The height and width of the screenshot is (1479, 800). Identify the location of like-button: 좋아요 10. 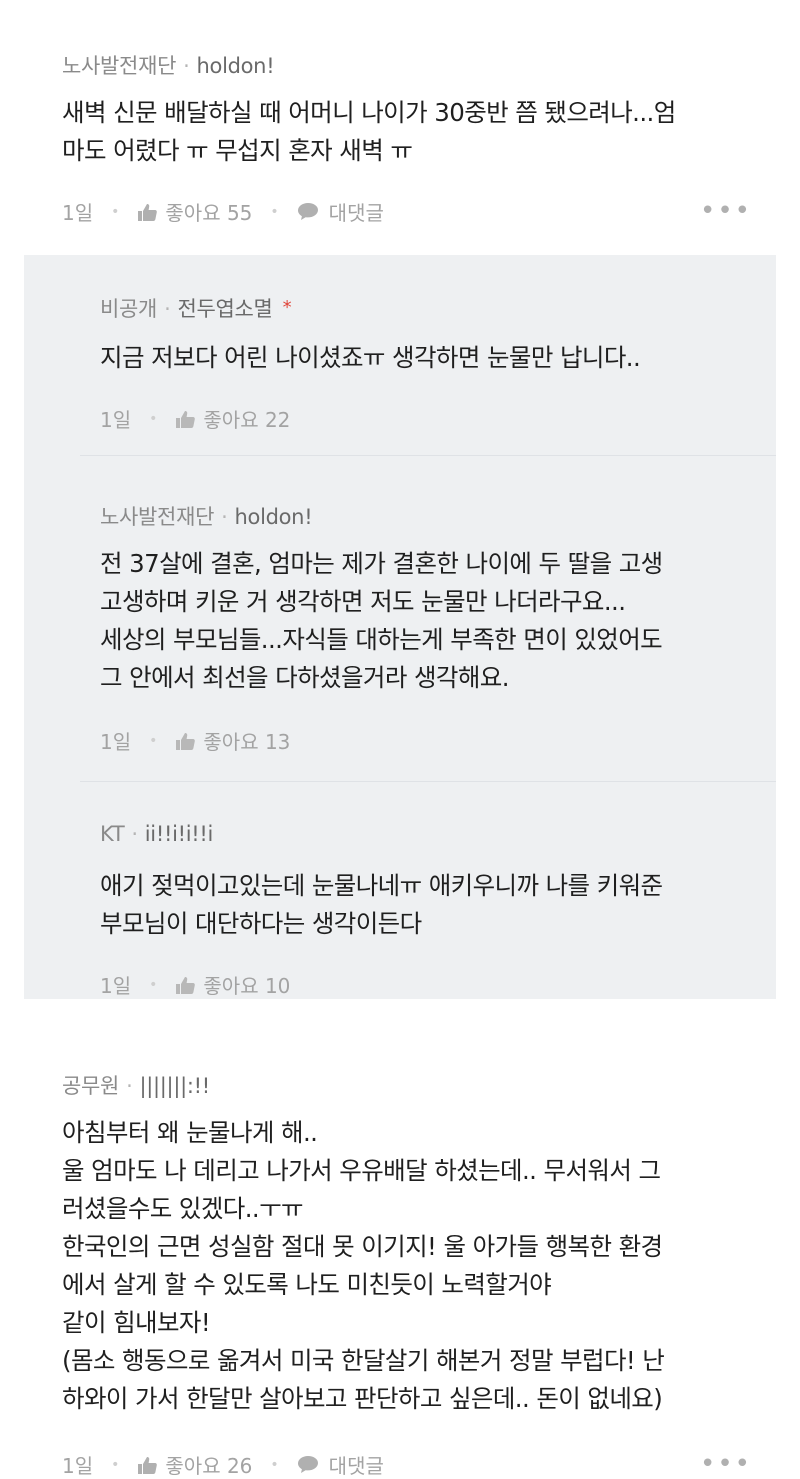
(232, 984).